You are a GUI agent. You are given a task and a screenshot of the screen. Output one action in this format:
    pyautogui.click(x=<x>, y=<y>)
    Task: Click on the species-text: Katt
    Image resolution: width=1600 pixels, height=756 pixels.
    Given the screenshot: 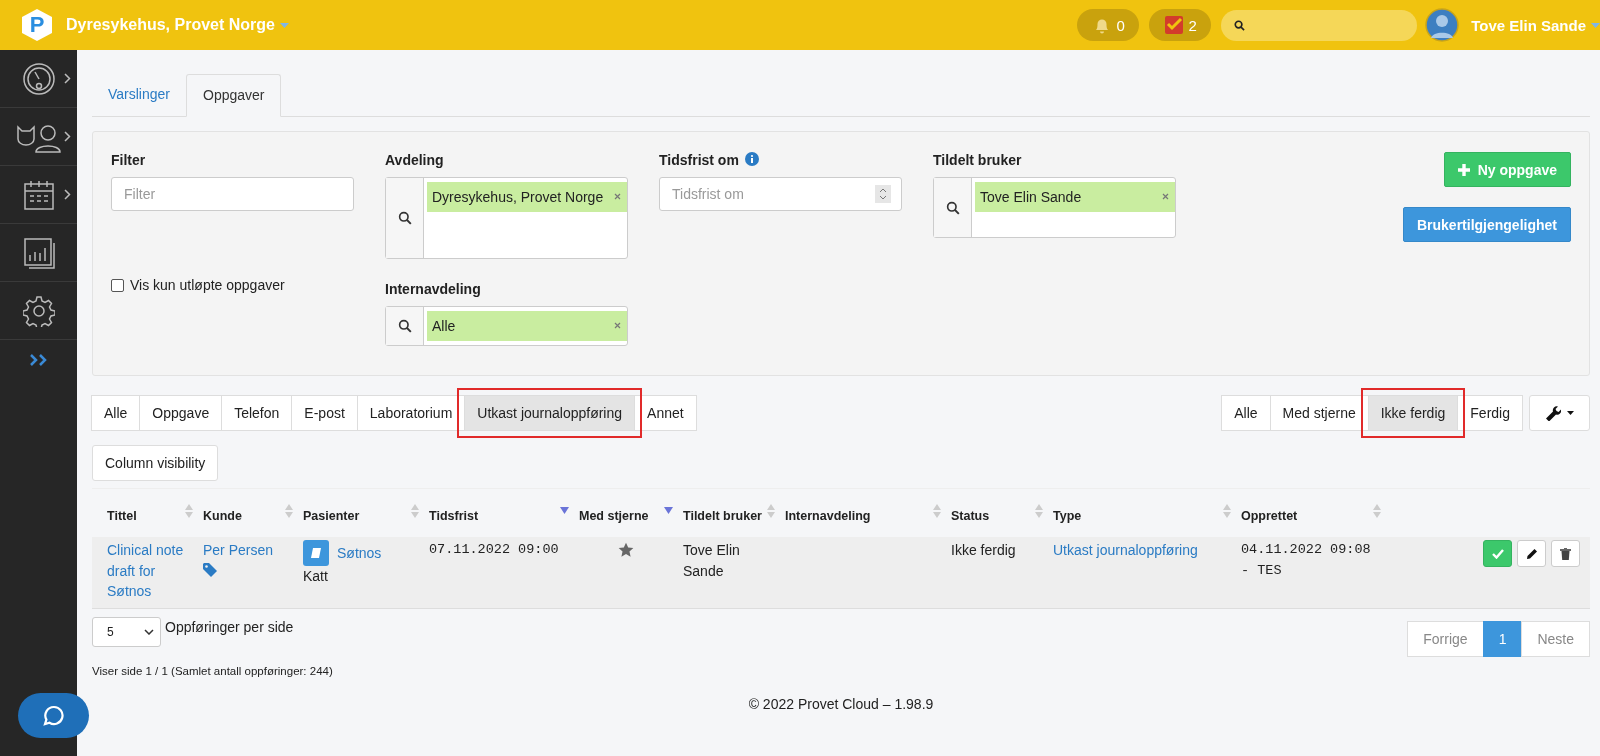 What is the action you would take?
    pyautogui.click(x=315, y=576)
    